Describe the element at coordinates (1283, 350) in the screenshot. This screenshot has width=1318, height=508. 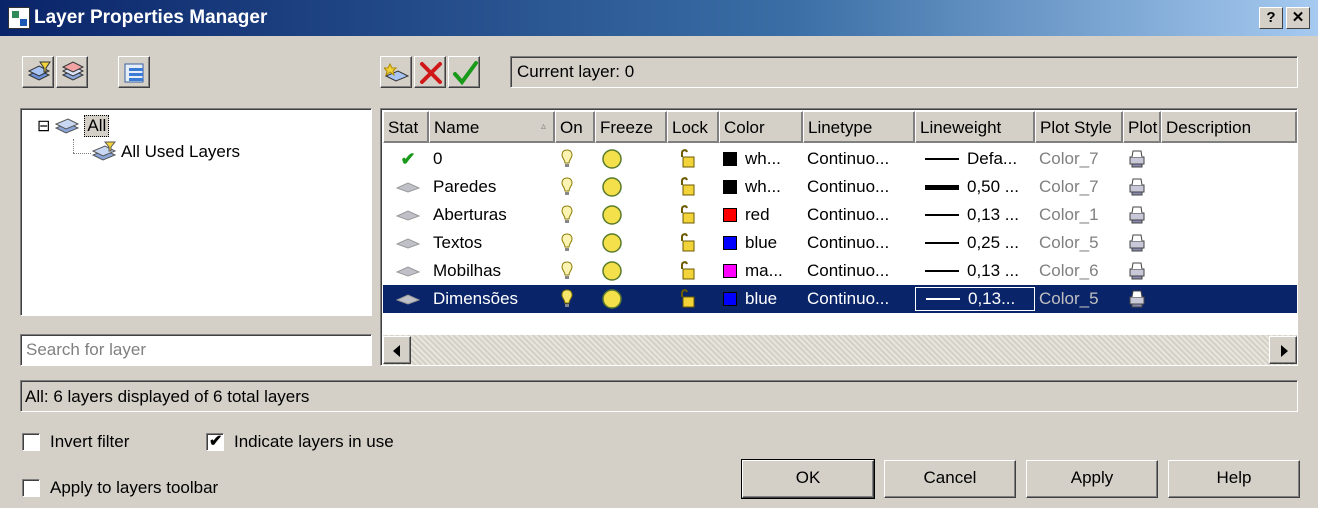
I see `scroll-right-button` at that location.